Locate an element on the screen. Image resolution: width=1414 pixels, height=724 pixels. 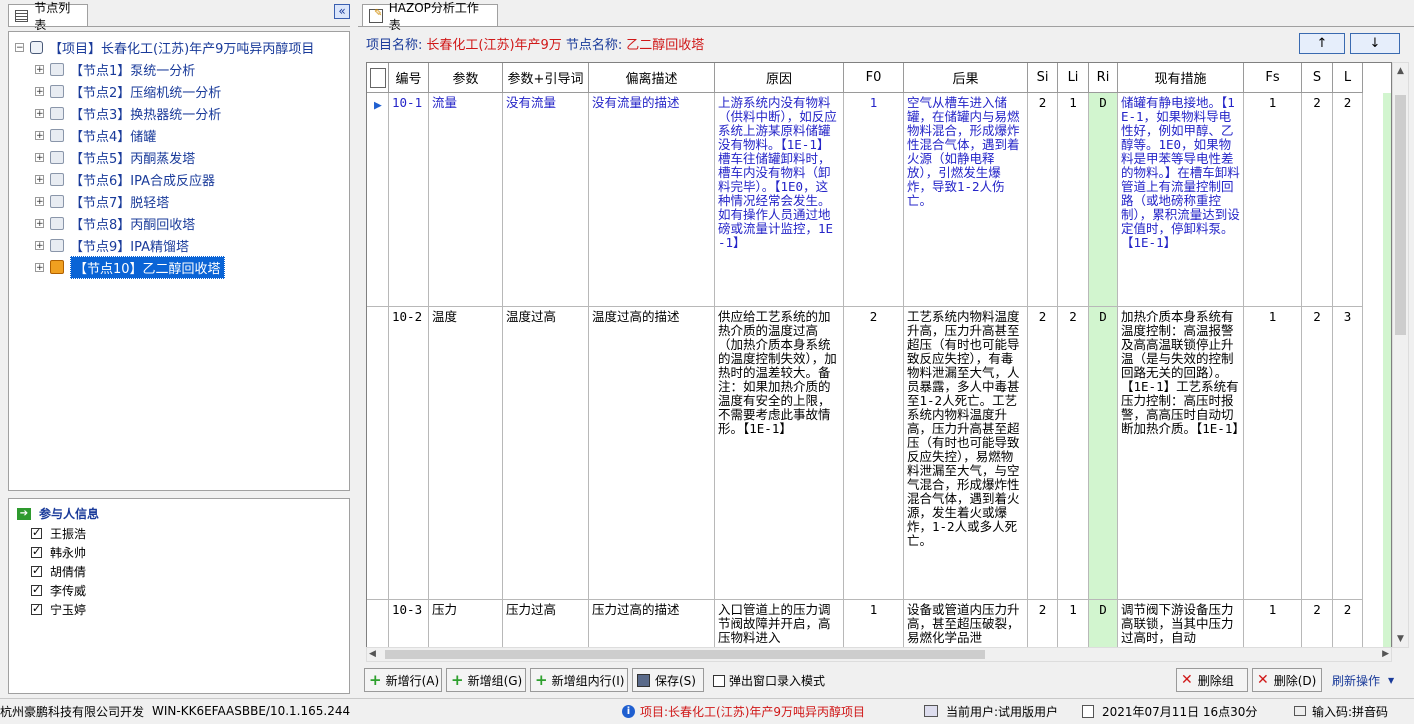
scroll-left-icon: ◀ is located at coordinates (372, 654).